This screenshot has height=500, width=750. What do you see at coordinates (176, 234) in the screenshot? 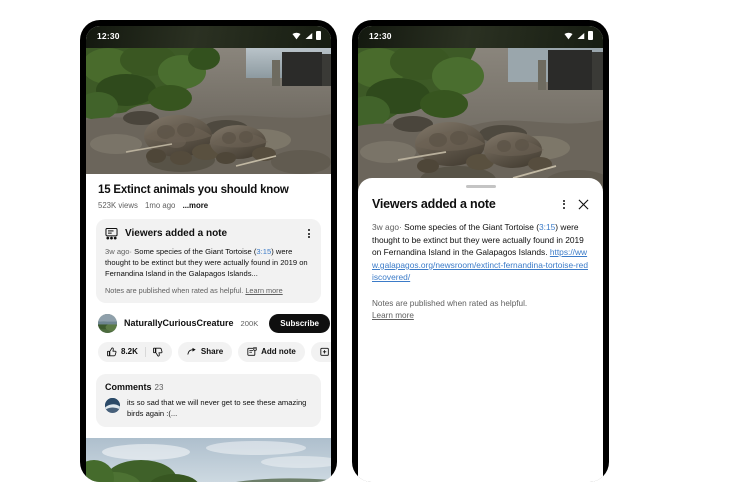
I see `note-card-title: Viewers added a note` at bounding box center [176, 234].